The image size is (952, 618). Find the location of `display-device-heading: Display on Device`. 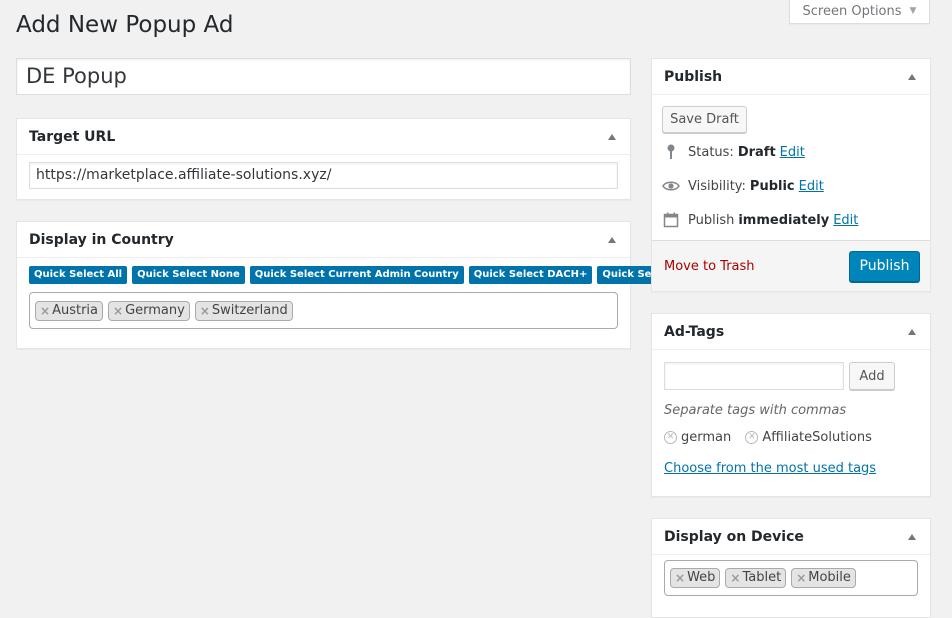

display-device-heading: Display on Device is located at coordinates (734, 536).